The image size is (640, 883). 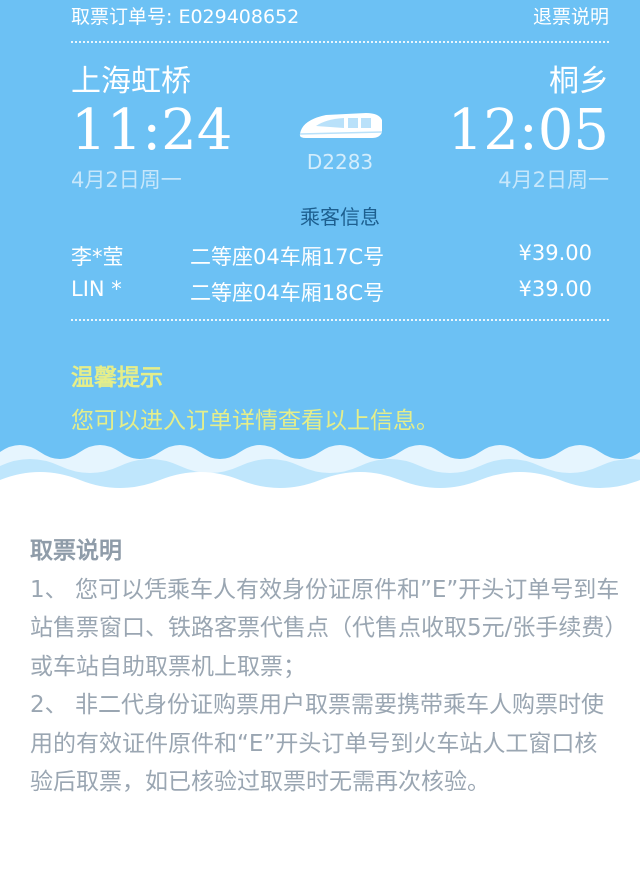 I want to click on order-number: 取票订单号: E029408652, so click(x=185, y=17).